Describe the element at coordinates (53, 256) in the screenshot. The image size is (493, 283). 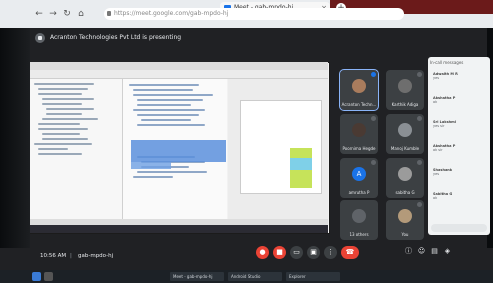
I see `meeting-time: 10:56 AM` at that location.